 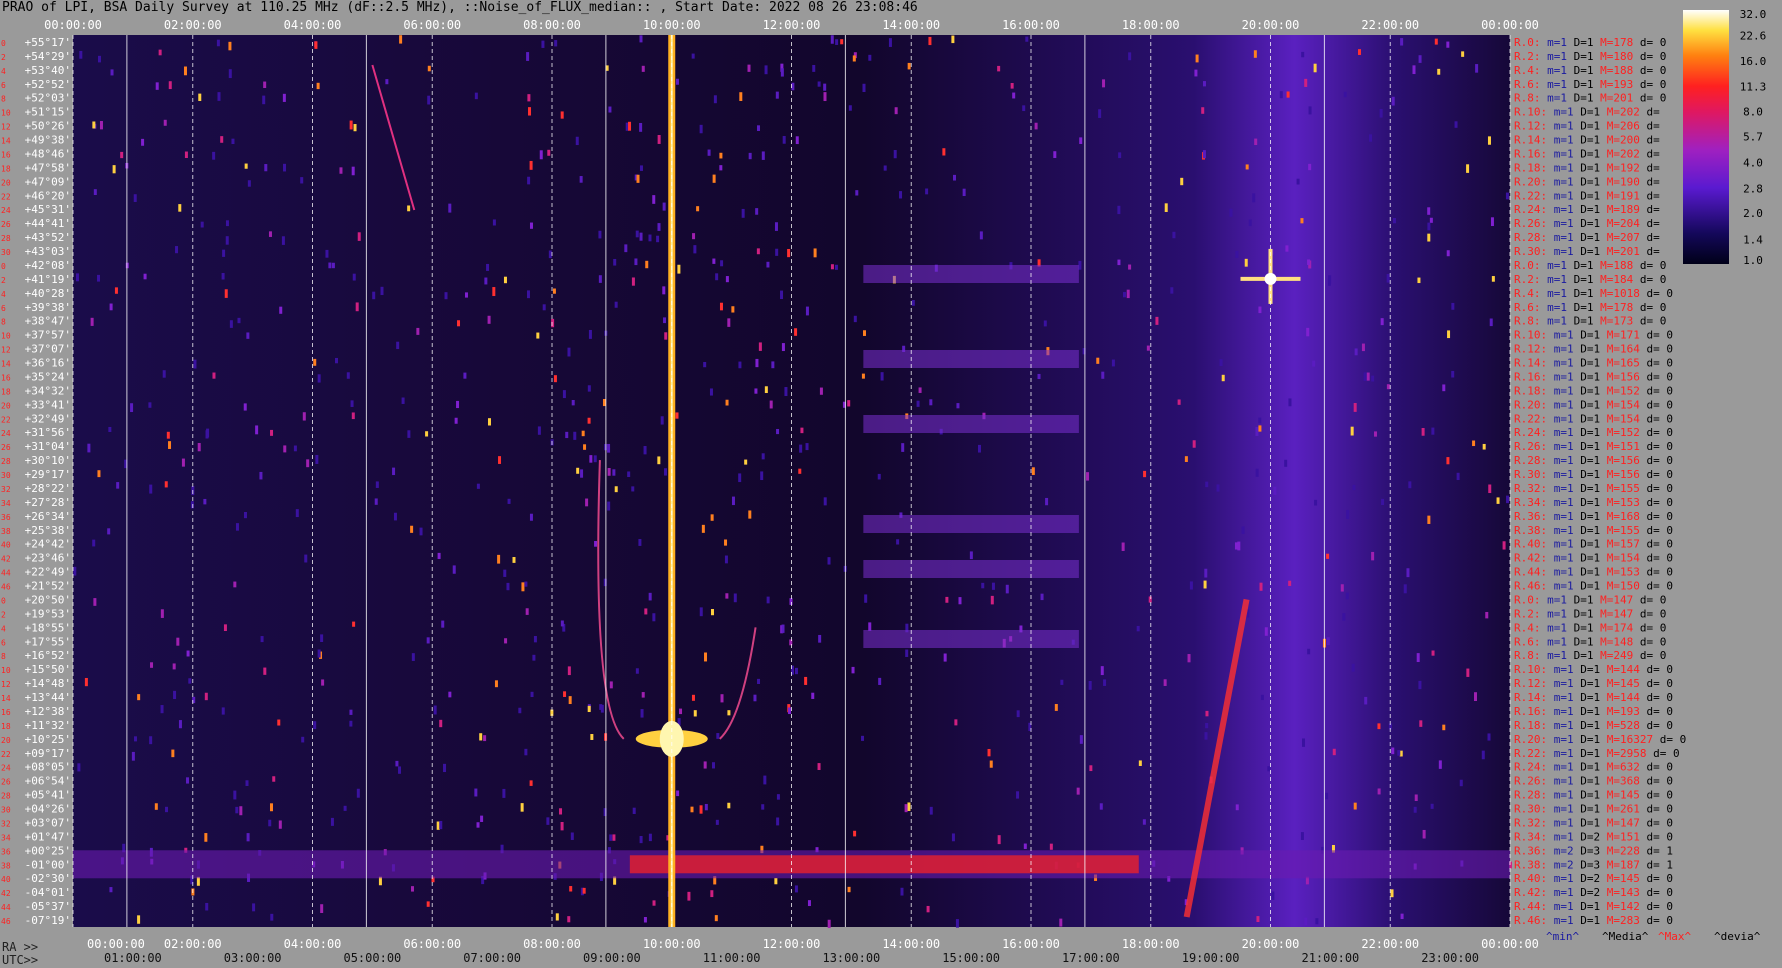 What do you see at coordinates (48, 767) in the screenshot?
I see `dec-label: +08°05'` at bounding box center [48, 767].